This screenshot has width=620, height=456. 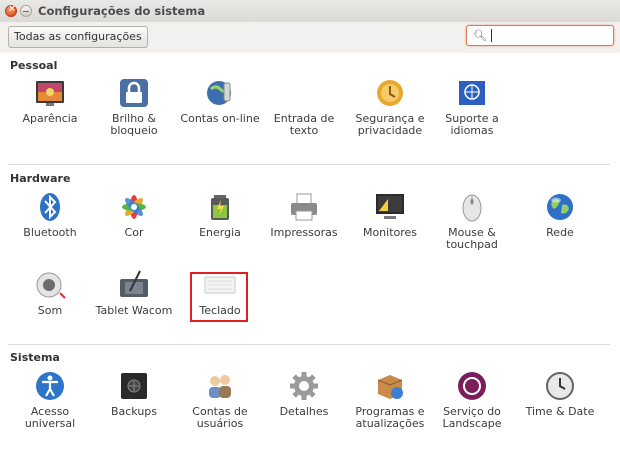 What do you see at coordinates (310, 11) in the screenshot?
I see `title-bar: × Configurações do sistema` at bounding box center [310, 11].